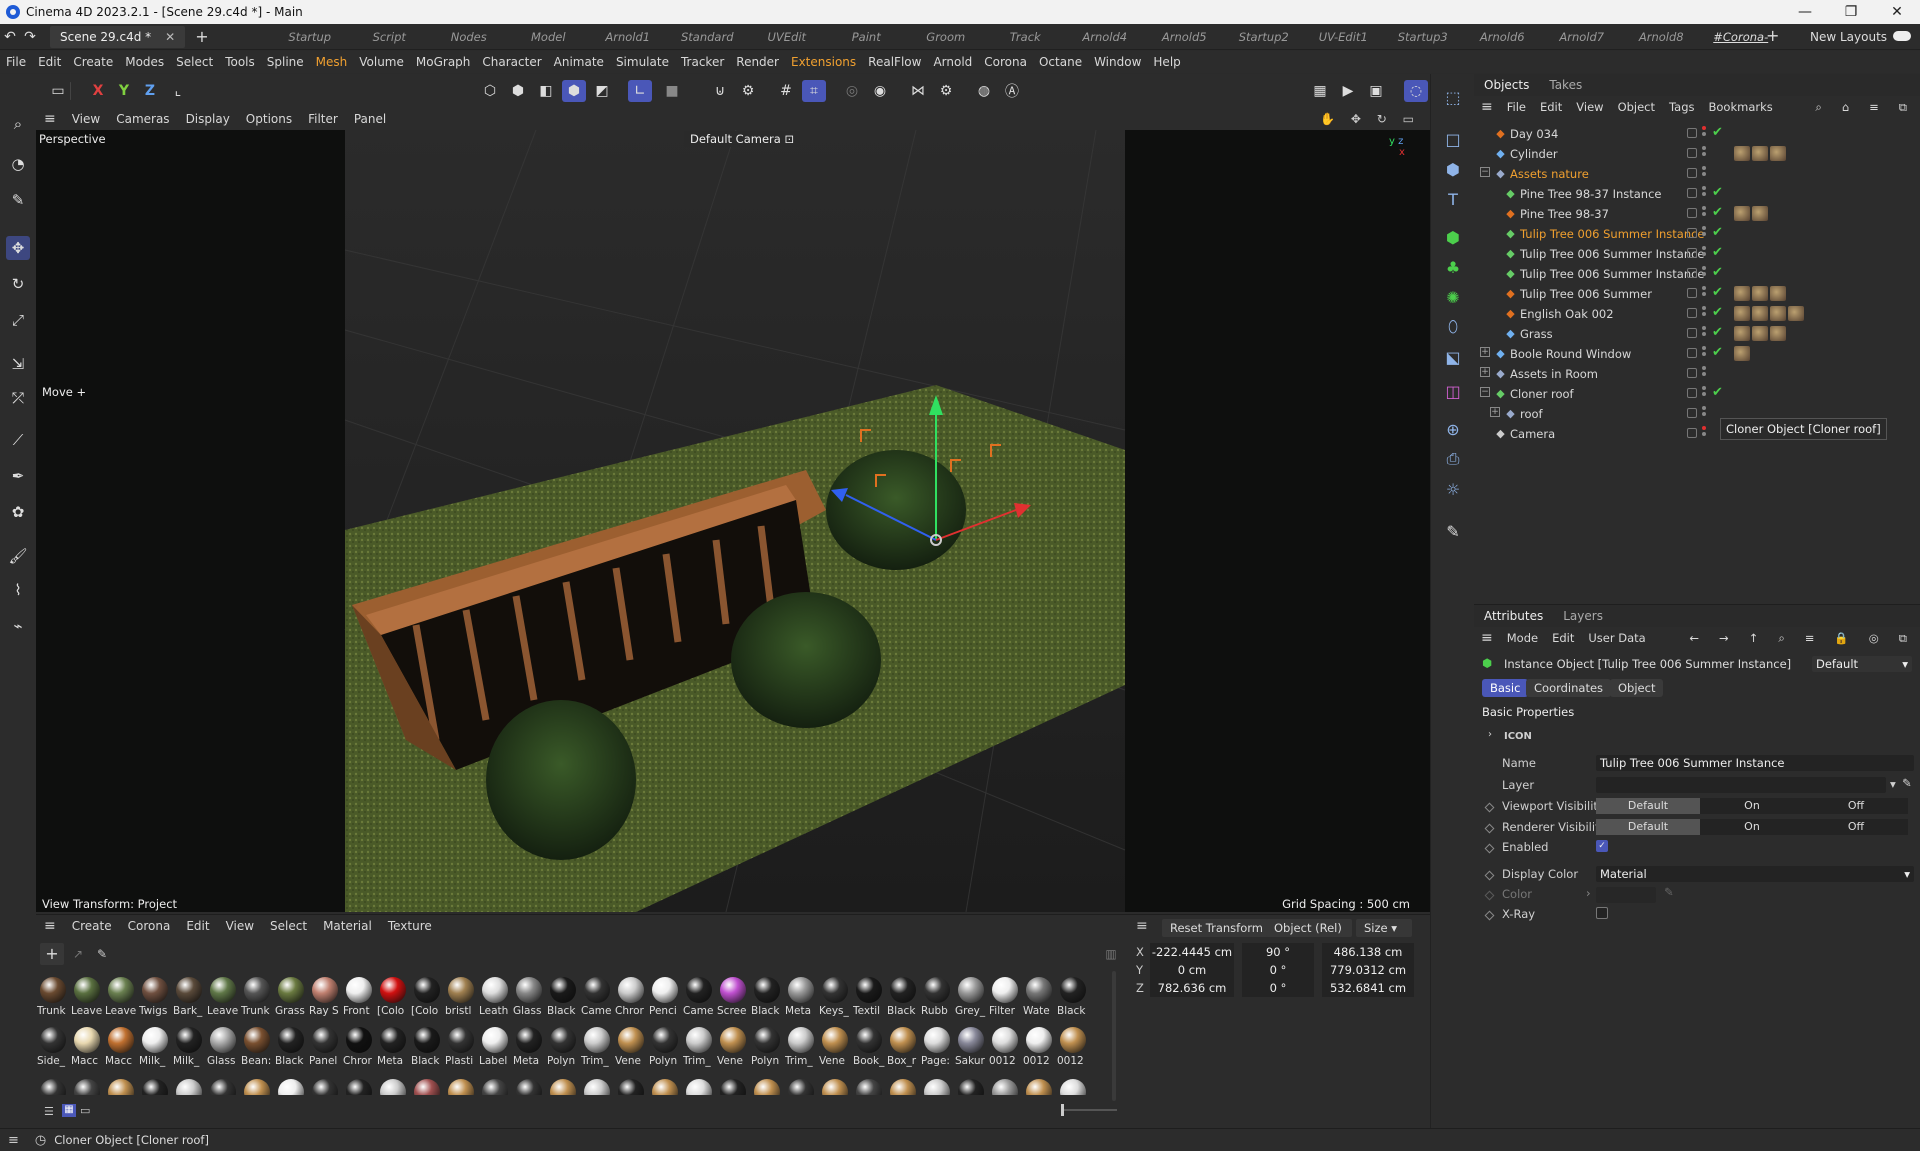  Describe the element at coordinates (699, 1047) in the screenshot. I see `material-swatch: Trim_` at that location.